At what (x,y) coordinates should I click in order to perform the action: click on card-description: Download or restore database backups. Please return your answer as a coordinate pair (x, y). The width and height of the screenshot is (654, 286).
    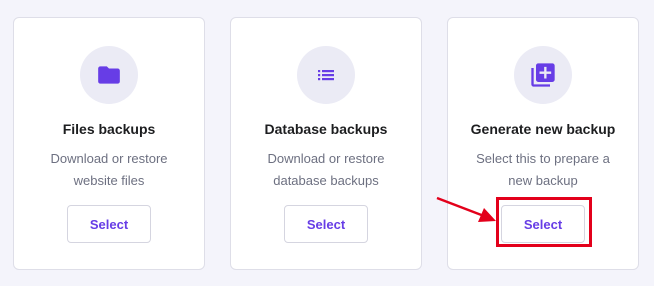
    Looking at the image, I should click on (326, 170).